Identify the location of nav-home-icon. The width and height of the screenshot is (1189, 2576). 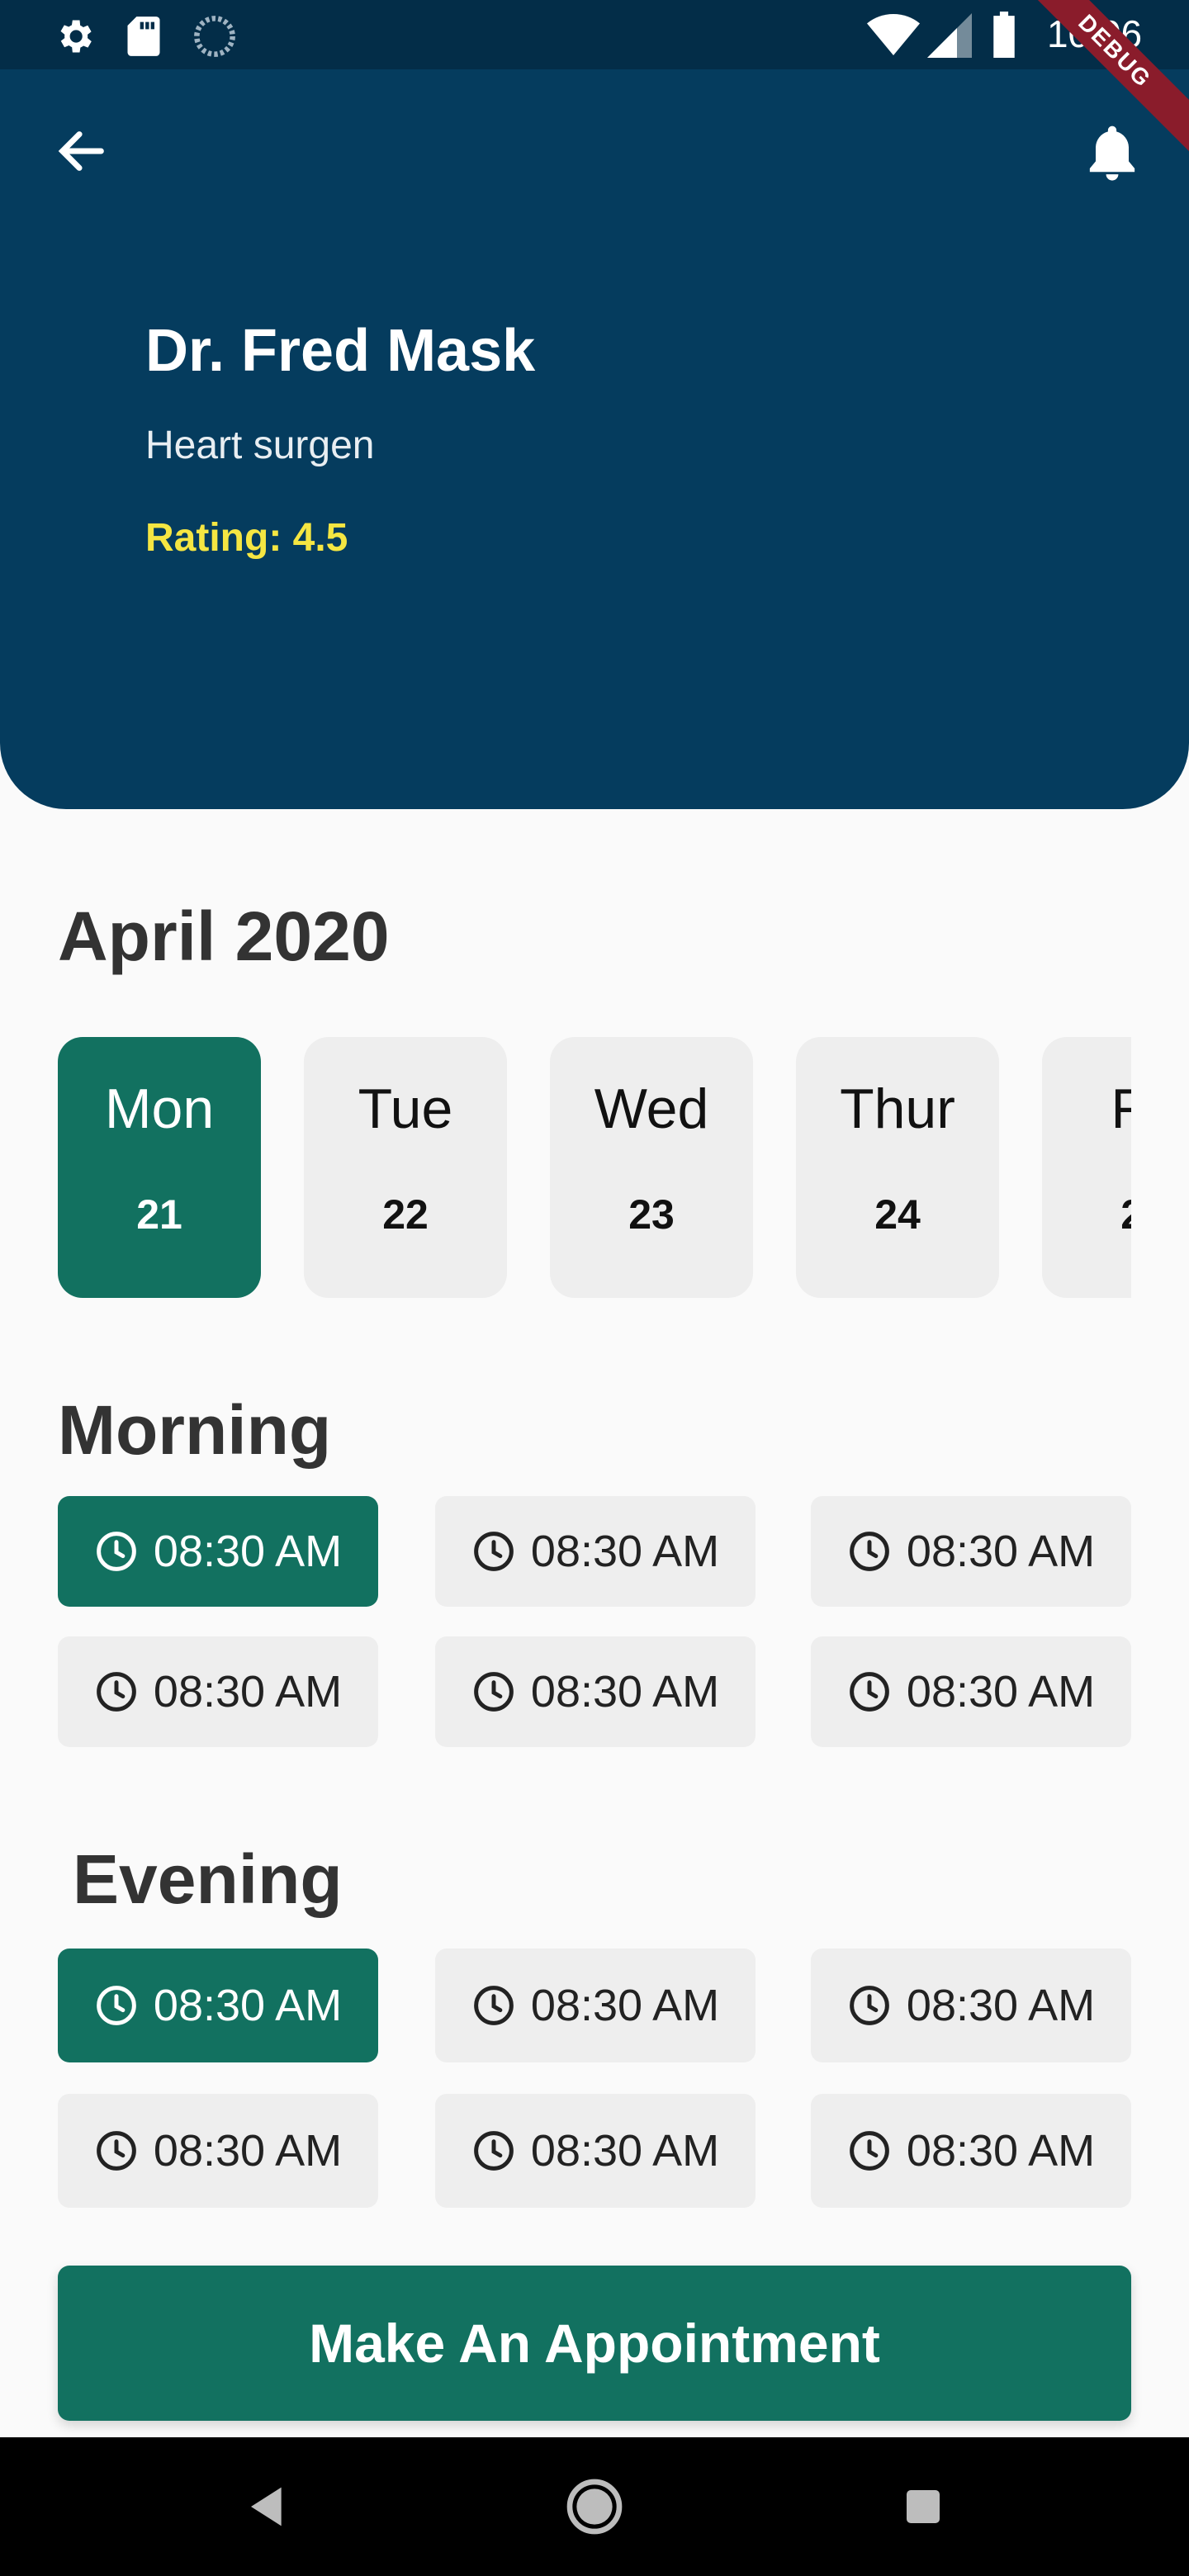
(594, 2507).